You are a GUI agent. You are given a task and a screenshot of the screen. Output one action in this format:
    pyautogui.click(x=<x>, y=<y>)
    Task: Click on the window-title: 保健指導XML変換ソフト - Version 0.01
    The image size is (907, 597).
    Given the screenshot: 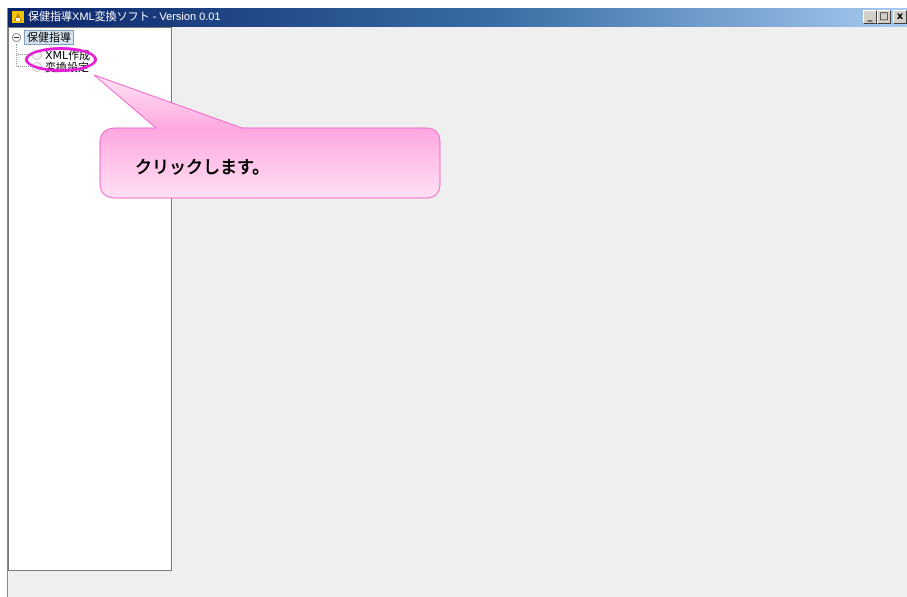 What is the action you would take?
    pyautogui.click(x=124, y=17)
    